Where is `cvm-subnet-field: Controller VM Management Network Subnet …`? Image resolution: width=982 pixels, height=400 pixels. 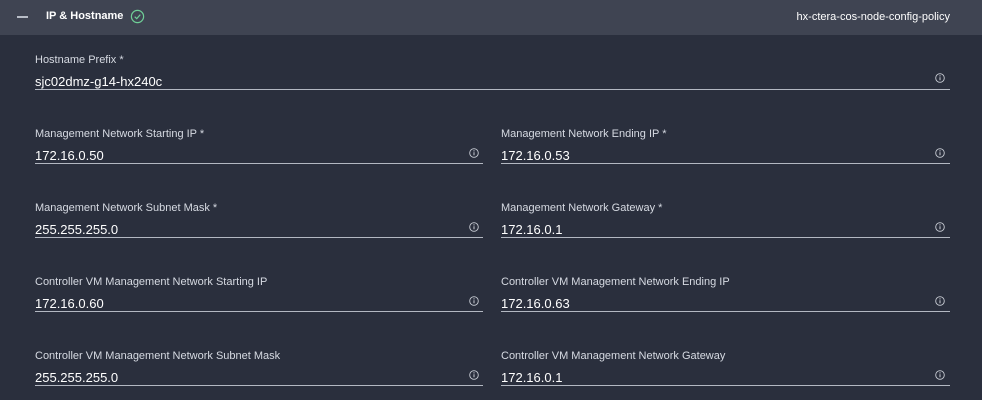 cvm-subnet-field: Controller VM Management Network Subnet … is located at coordinates (259, 370).